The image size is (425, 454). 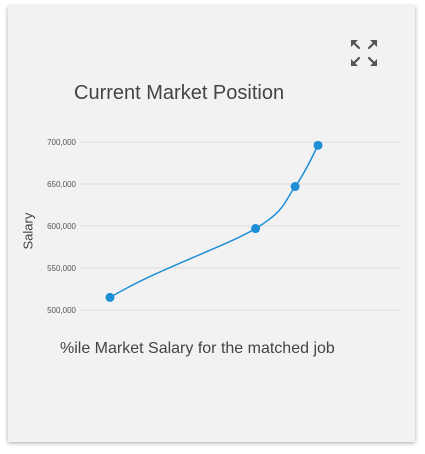 I want to click on y-tick-label: 600,000, so click(x=61, y=226).